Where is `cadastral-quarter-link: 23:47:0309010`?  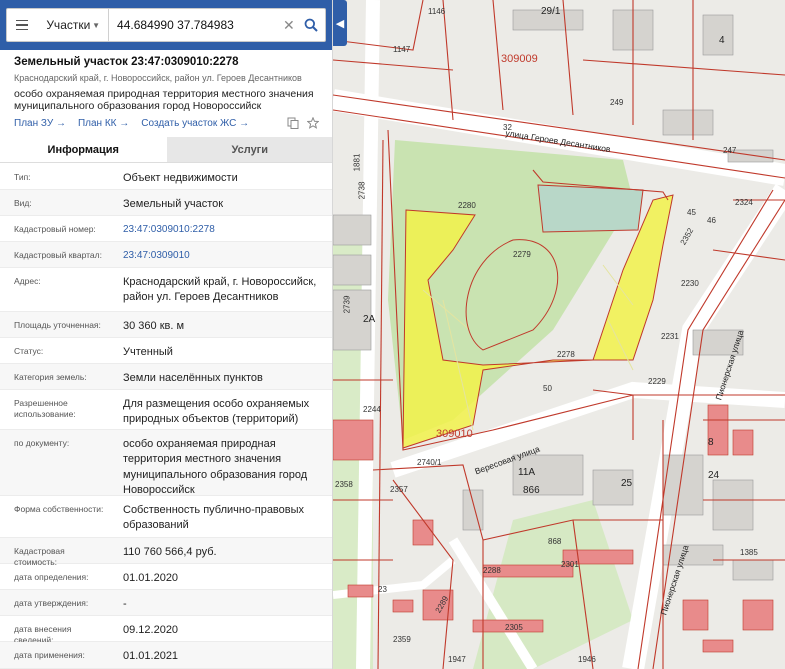
cadastral-quarter-link: 23:47:0309010 is located at coordinates (223, 256).